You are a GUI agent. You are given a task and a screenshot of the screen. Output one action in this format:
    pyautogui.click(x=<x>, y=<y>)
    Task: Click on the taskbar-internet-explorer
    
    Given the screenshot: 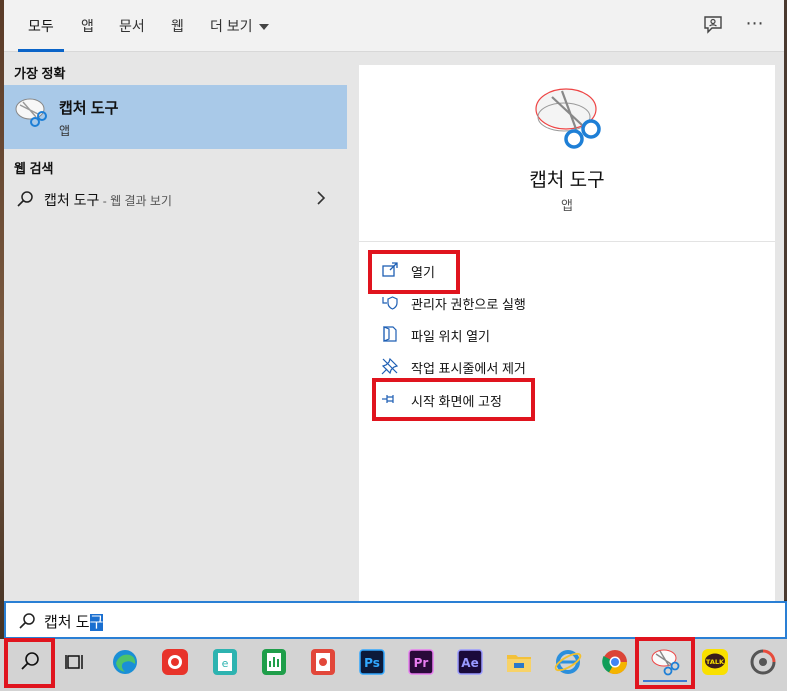 What is the action you would take?
    pyautogui.click(x=568, y=662)
    